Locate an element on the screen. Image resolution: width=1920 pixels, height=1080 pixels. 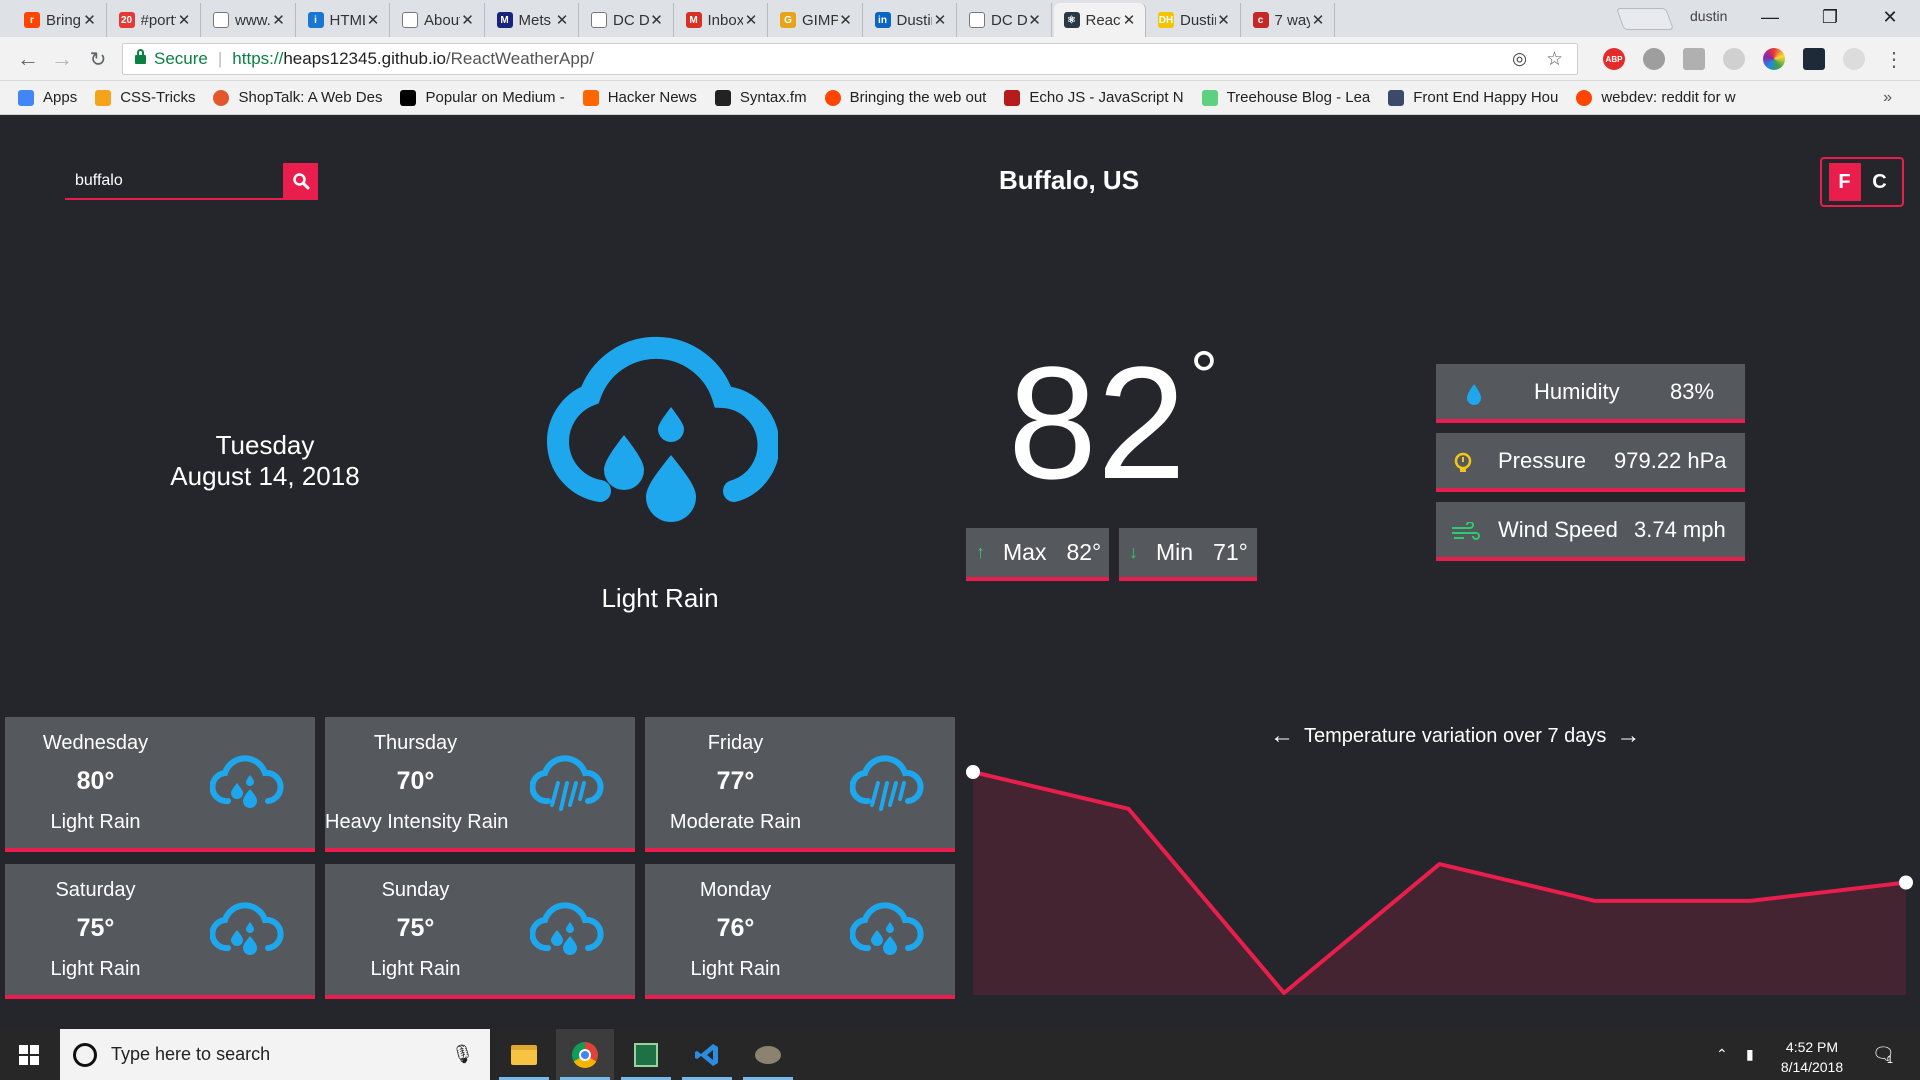
reload-icon: ↻ is located at coordinates (98, 59).